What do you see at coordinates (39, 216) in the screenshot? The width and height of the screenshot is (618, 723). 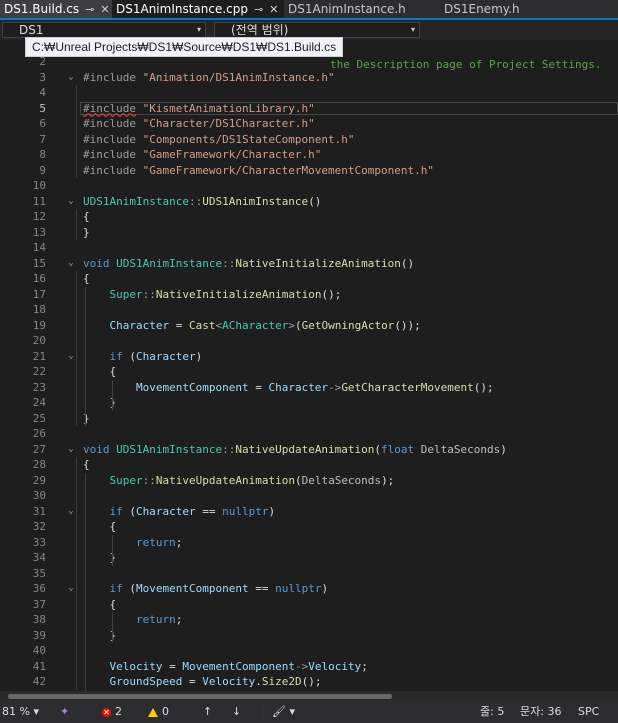 I see `line-number: 12` at bounding box center [39, 216].